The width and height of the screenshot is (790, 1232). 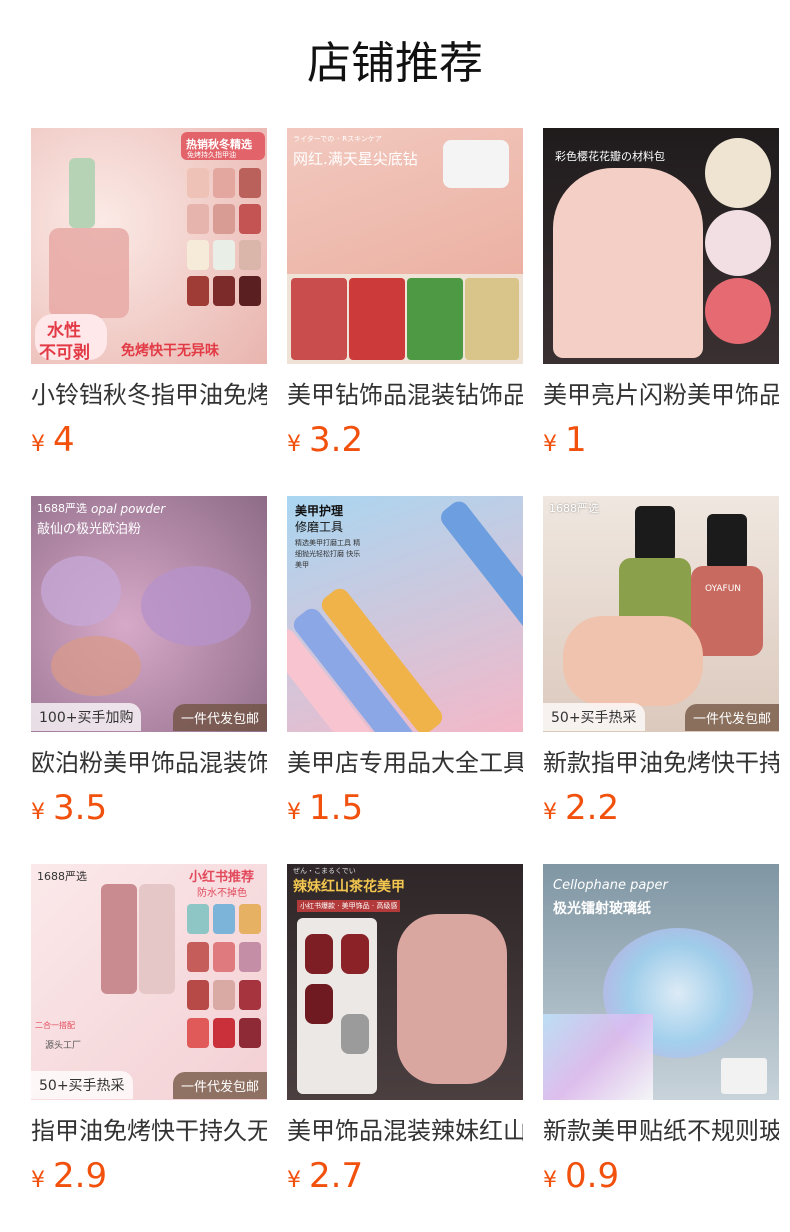 I want to click on product-name: 欧泊粉美甲饰品混装饰, so click(x=149, y=763).